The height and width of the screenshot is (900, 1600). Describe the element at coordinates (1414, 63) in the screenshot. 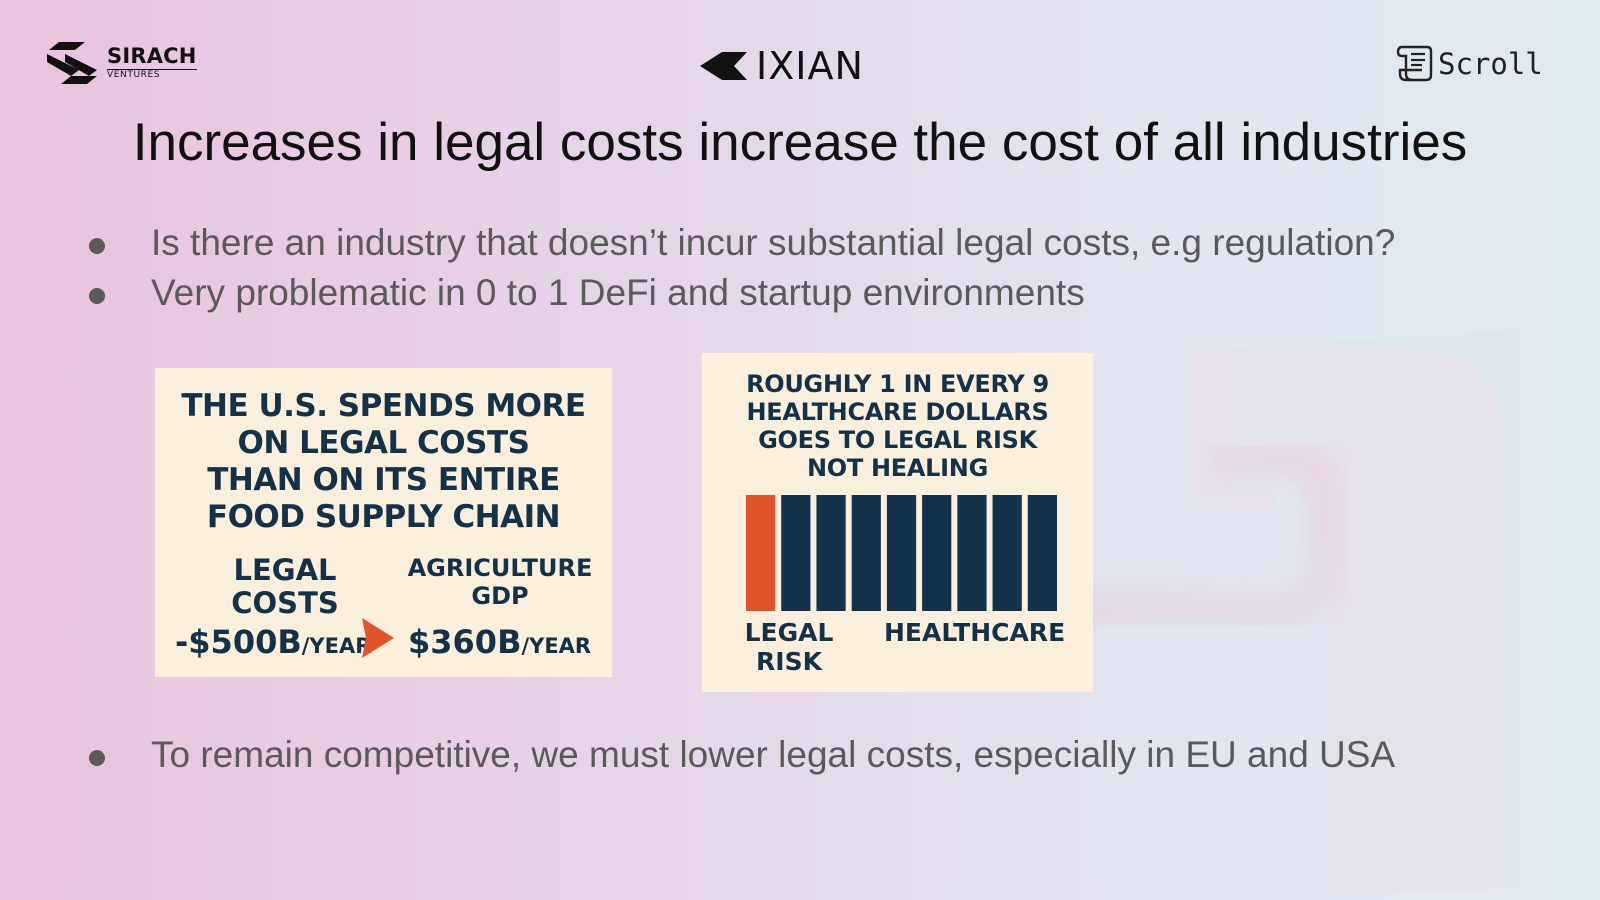

I see `scroll-icon` at that location.